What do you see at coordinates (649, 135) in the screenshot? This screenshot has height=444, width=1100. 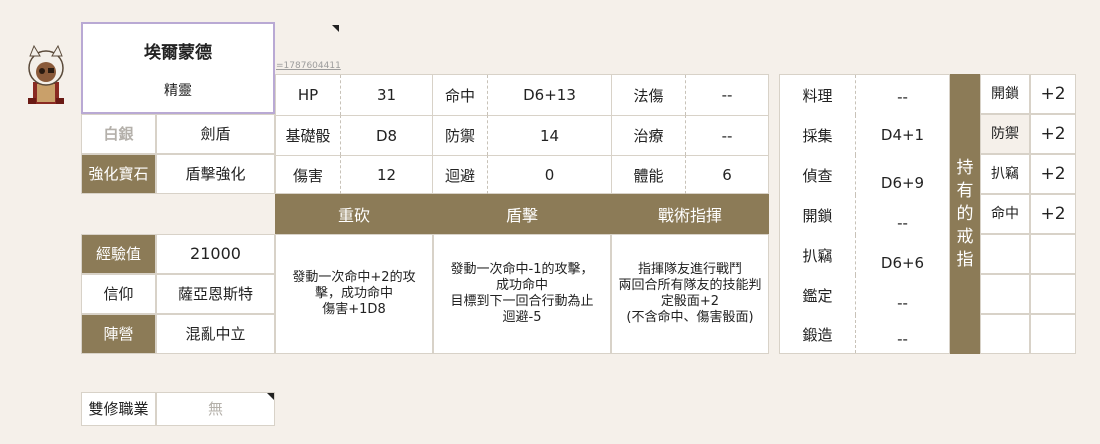 I see `stat-label-heal: 治療` at bounding box center [649, 135].